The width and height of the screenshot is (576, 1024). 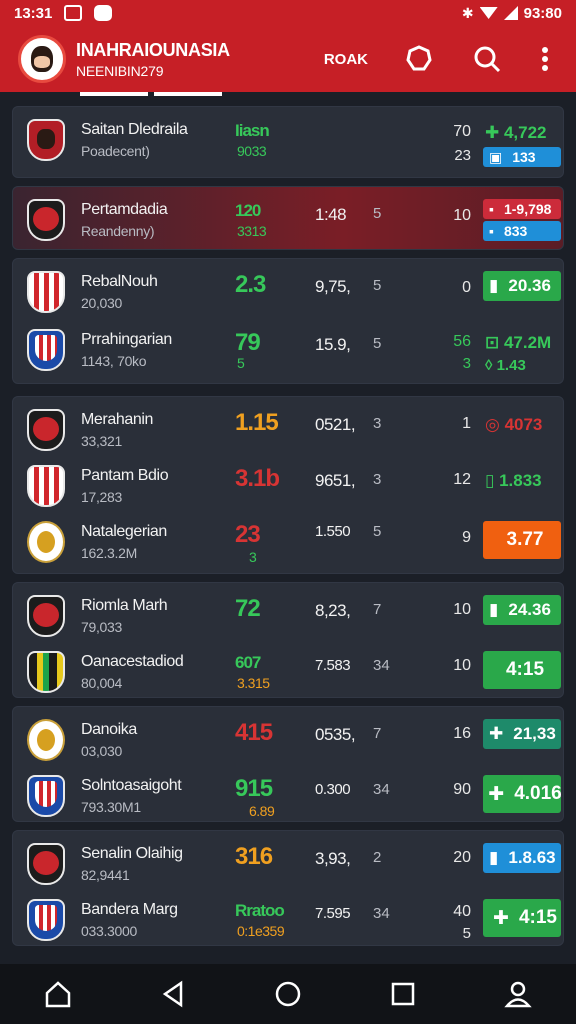 I want to click on team-score: 915, so click(x=254, y=788).